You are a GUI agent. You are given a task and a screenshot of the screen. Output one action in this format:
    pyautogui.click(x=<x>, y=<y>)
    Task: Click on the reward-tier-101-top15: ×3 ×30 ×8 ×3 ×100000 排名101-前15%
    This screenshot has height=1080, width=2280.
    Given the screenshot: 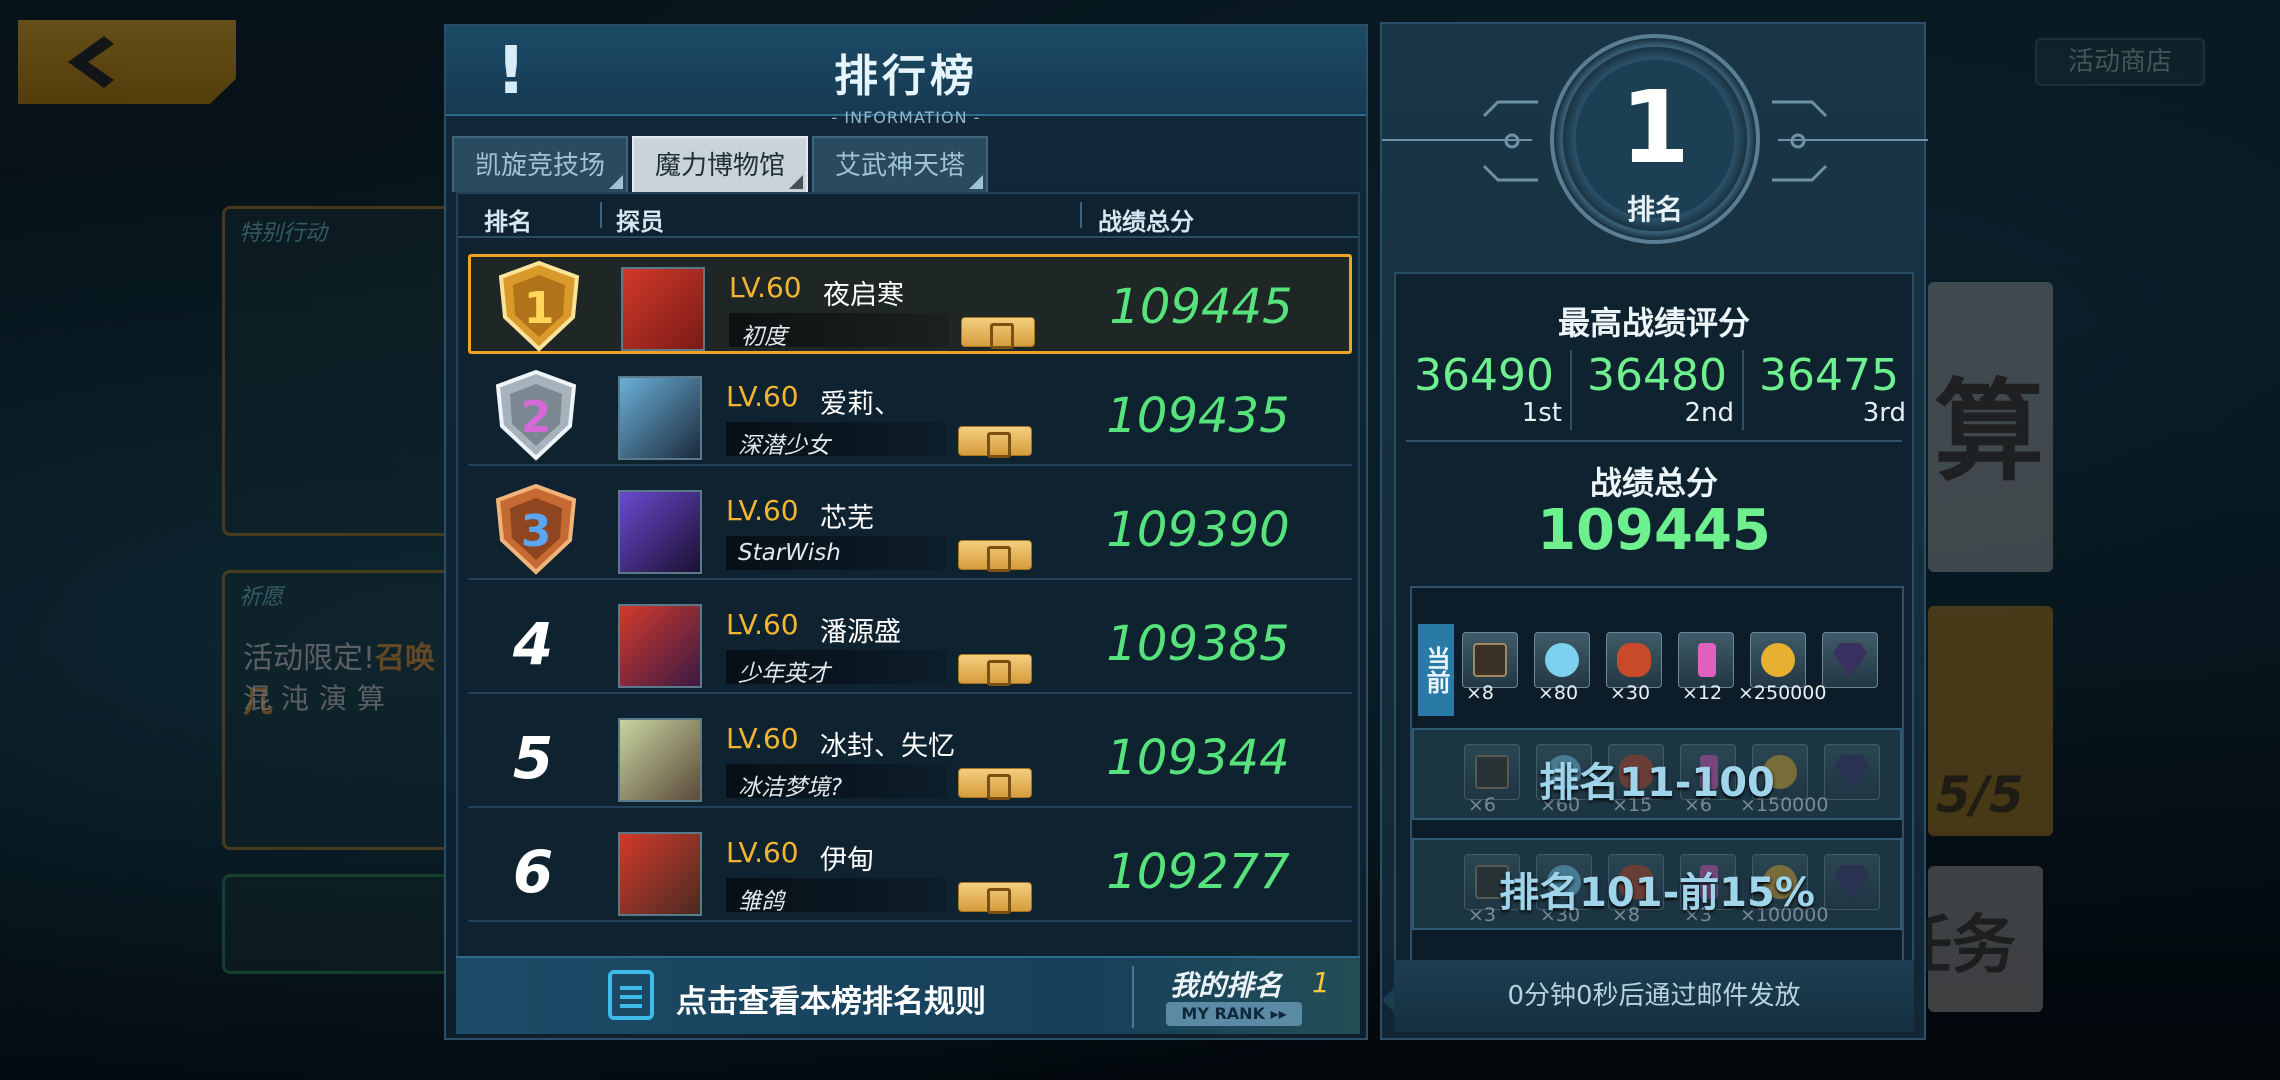 What is the action you would take?
    pyautogui.click(x=1657, y=884)
    